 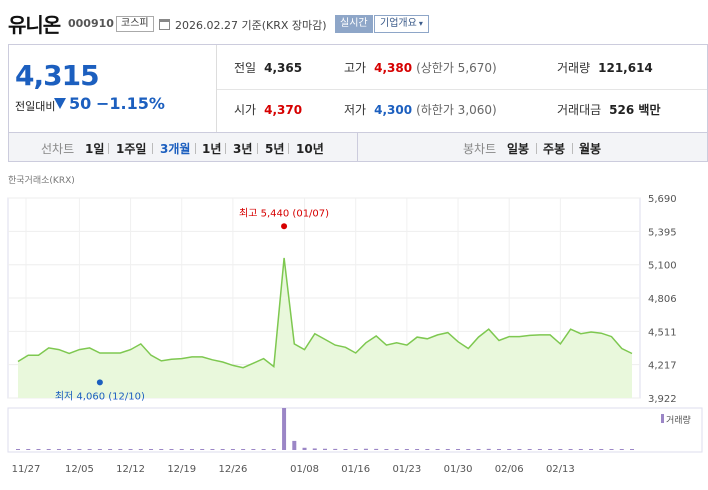 I want to click on tab-candle-week: 주봉, so click(x=554, y=148).